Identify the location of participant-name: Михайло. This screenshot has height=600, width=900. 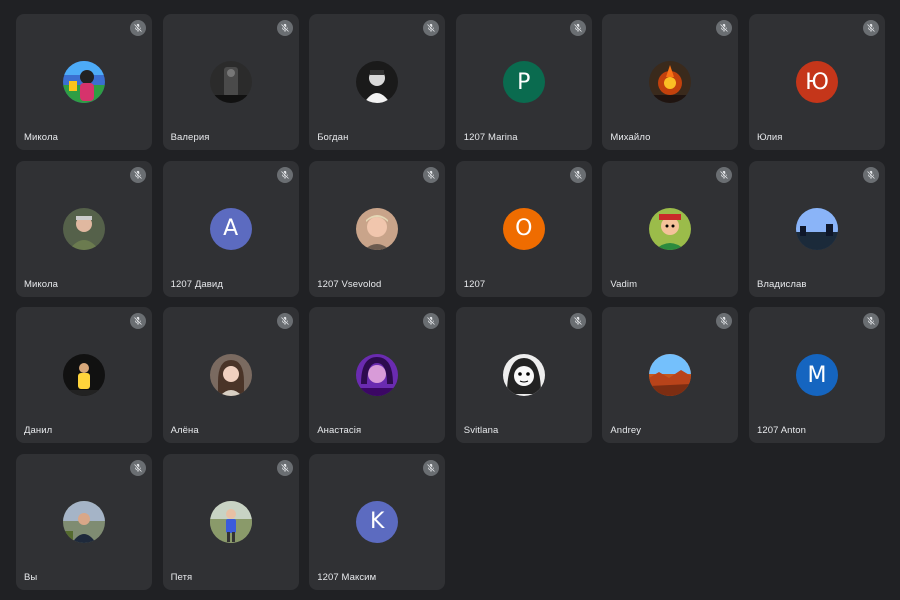
(630, 137).